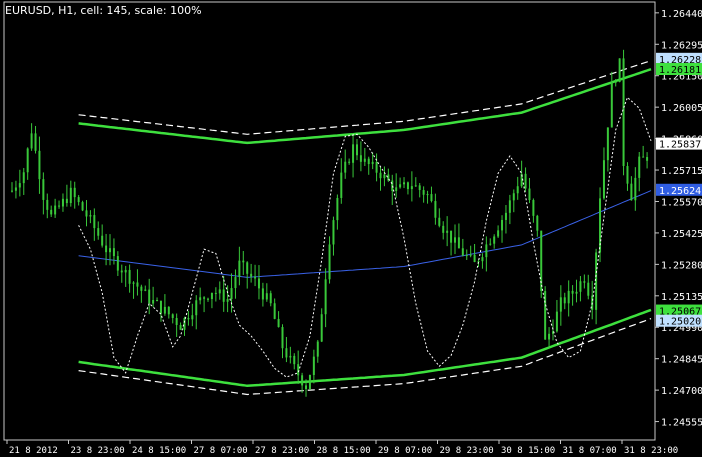  I want to click on y-tick-label: 1.26440, so click(681, 14).